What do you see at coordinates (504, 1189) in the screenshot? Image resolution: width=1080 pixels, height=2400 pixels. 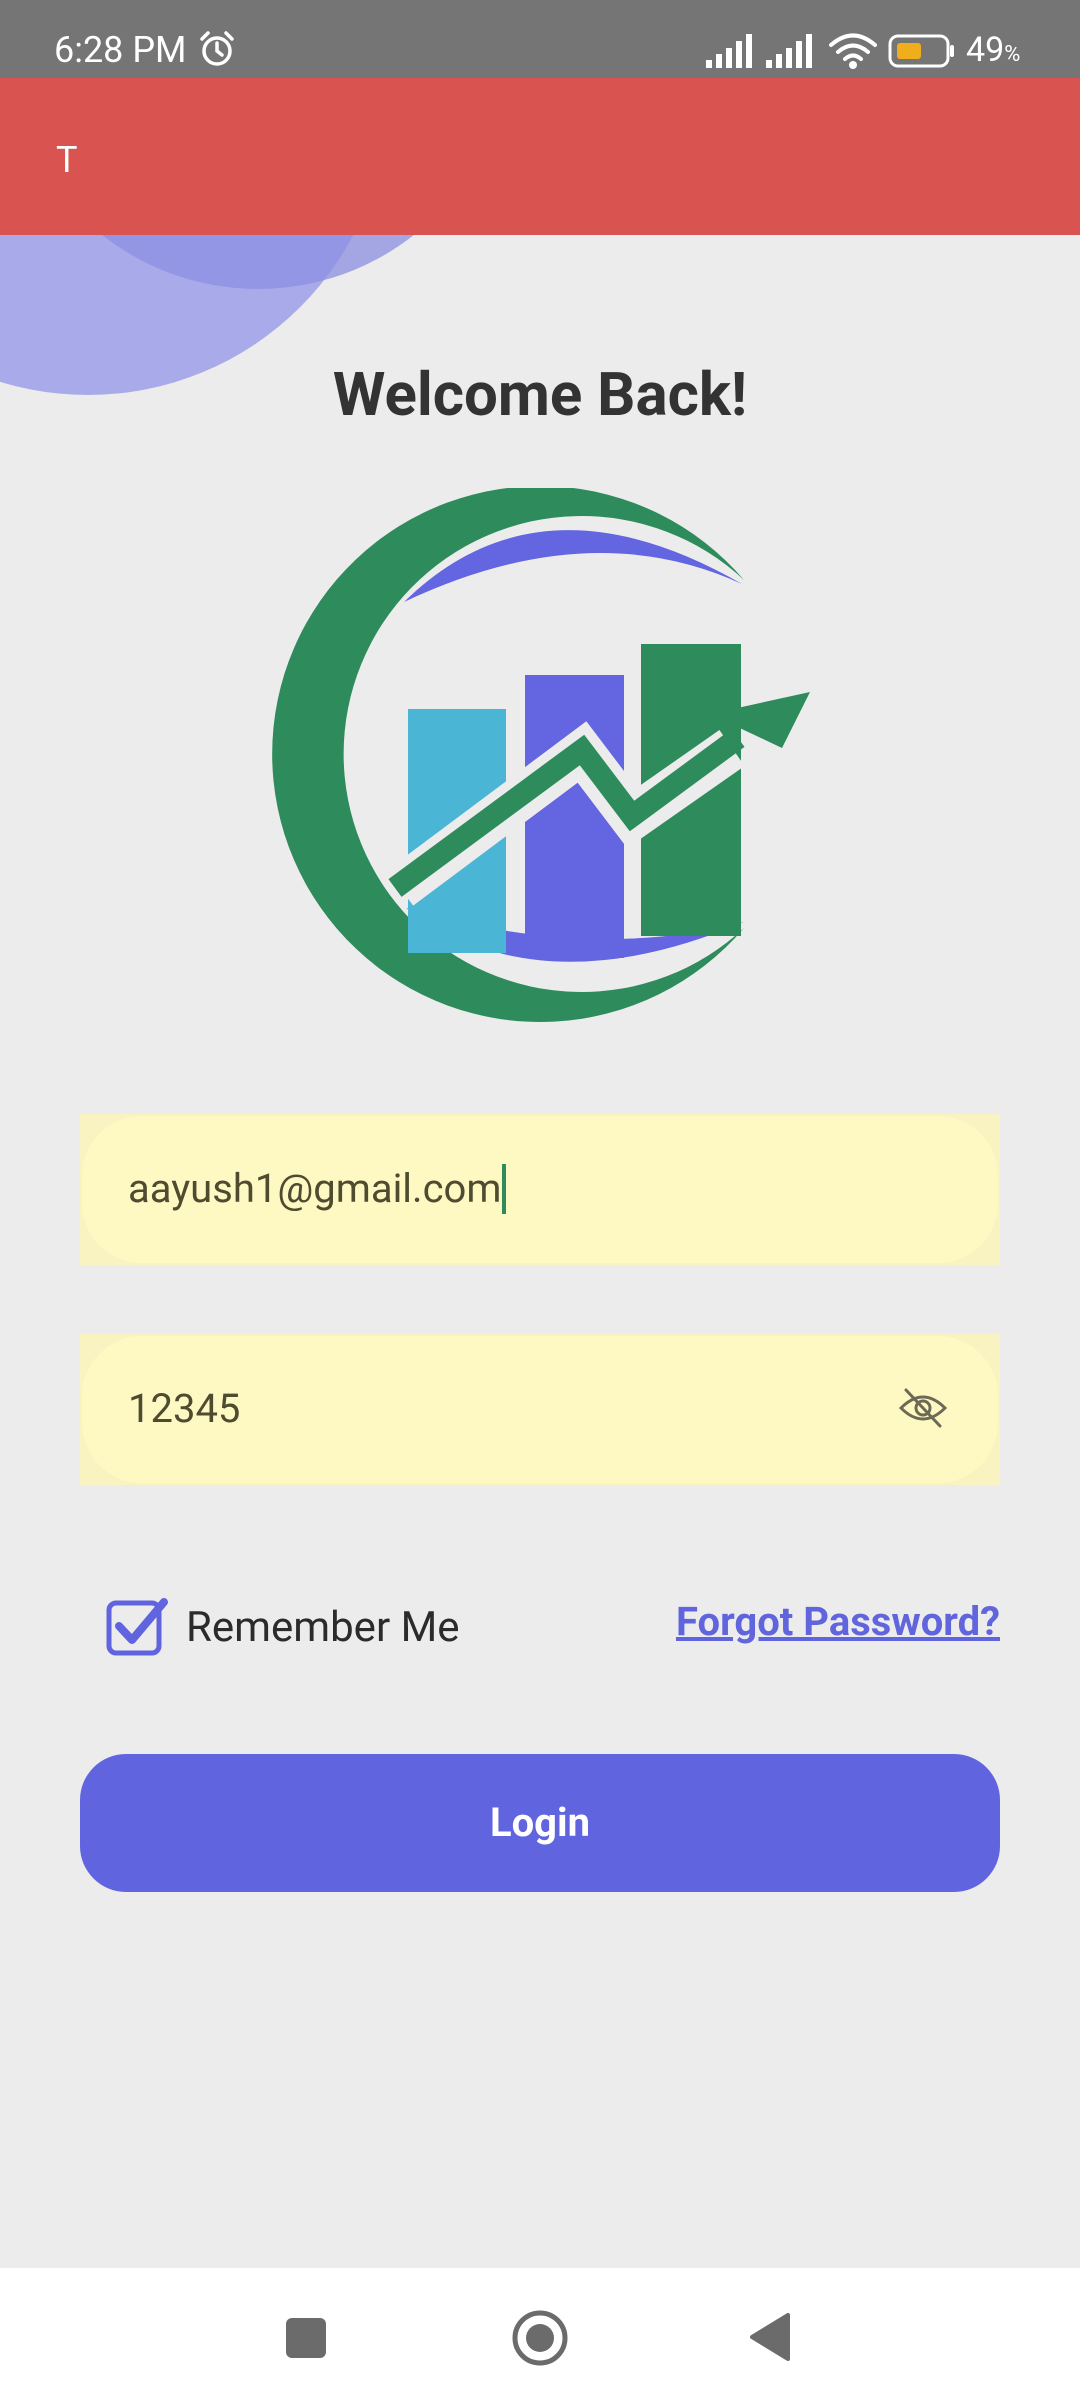 I see `text-cursor` at bounding box center [504, 1189].